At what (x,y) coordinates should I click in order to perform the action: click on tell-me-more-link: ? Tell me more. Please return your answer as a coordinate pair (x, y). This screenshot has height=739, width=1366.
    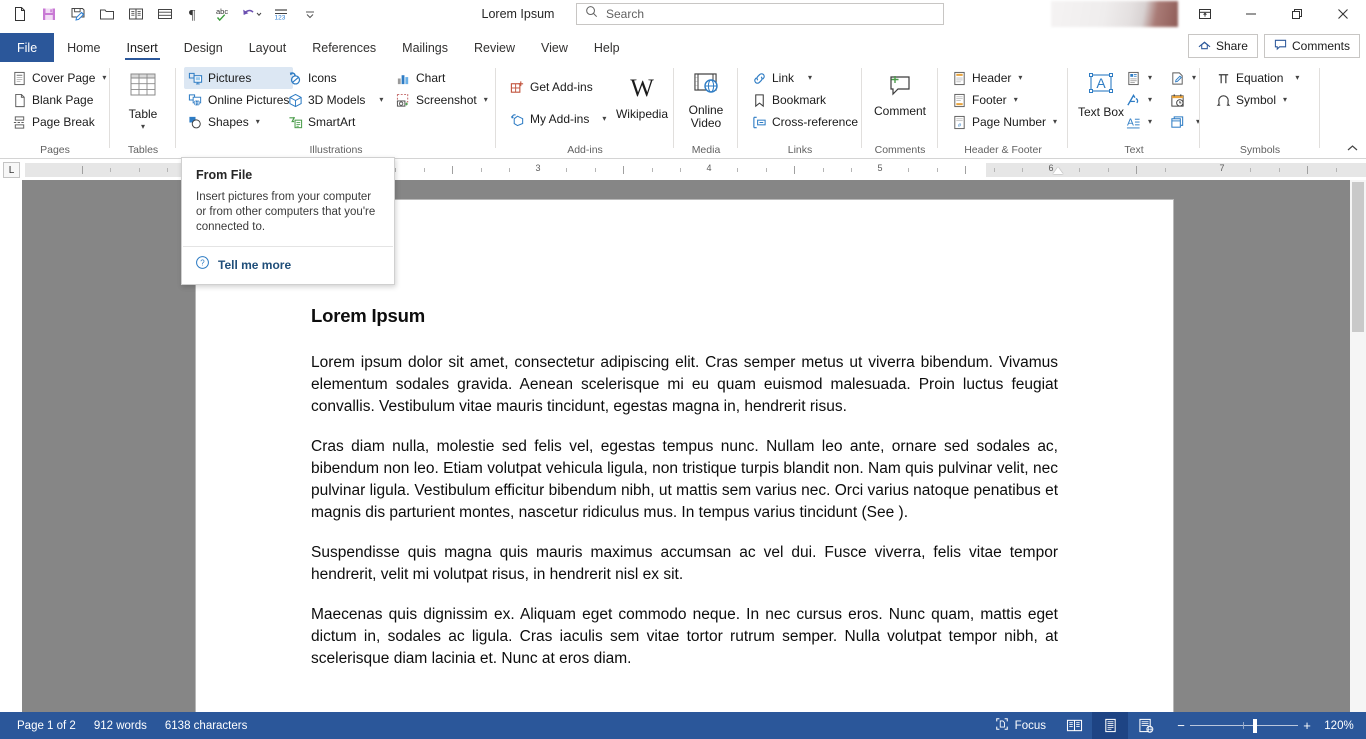
    Looking at the image, I should click on (288, 265).